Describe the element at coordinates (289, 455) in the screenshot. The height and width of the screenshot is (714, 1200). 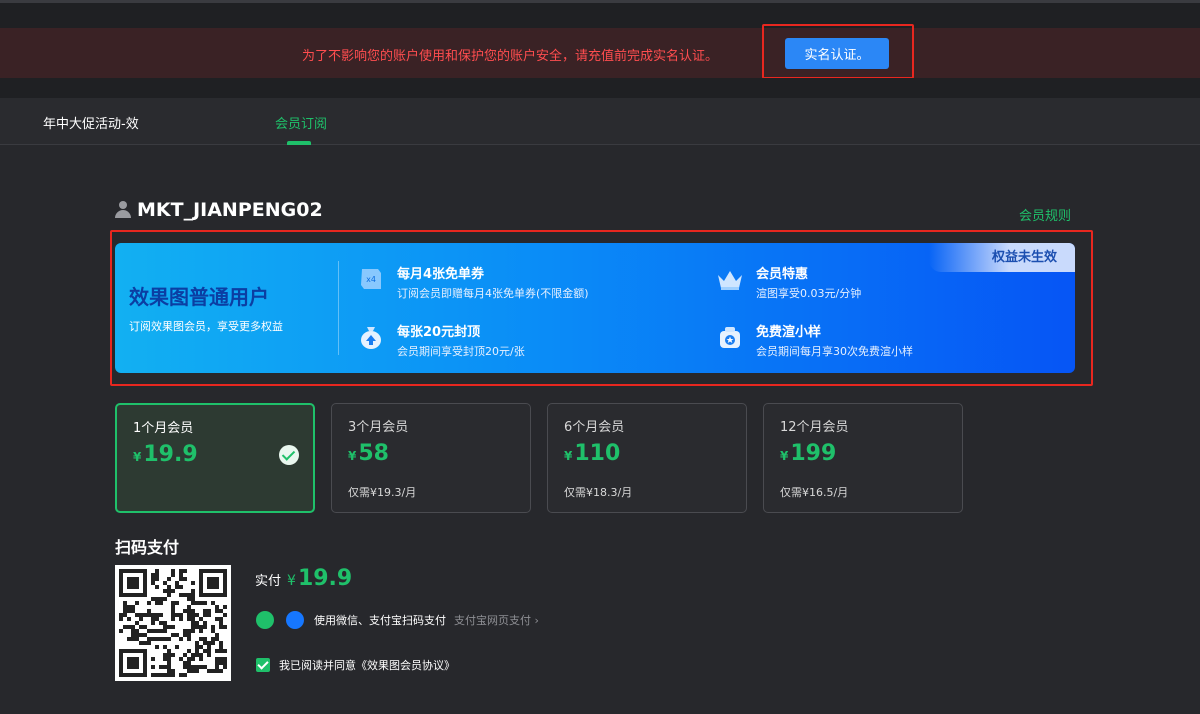
I see `selected-check-icon` at that location.